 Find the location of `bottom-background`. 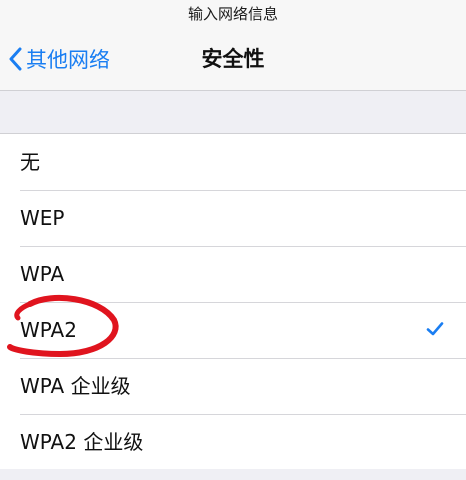

bottom-background is located at coordinates (233, 474).